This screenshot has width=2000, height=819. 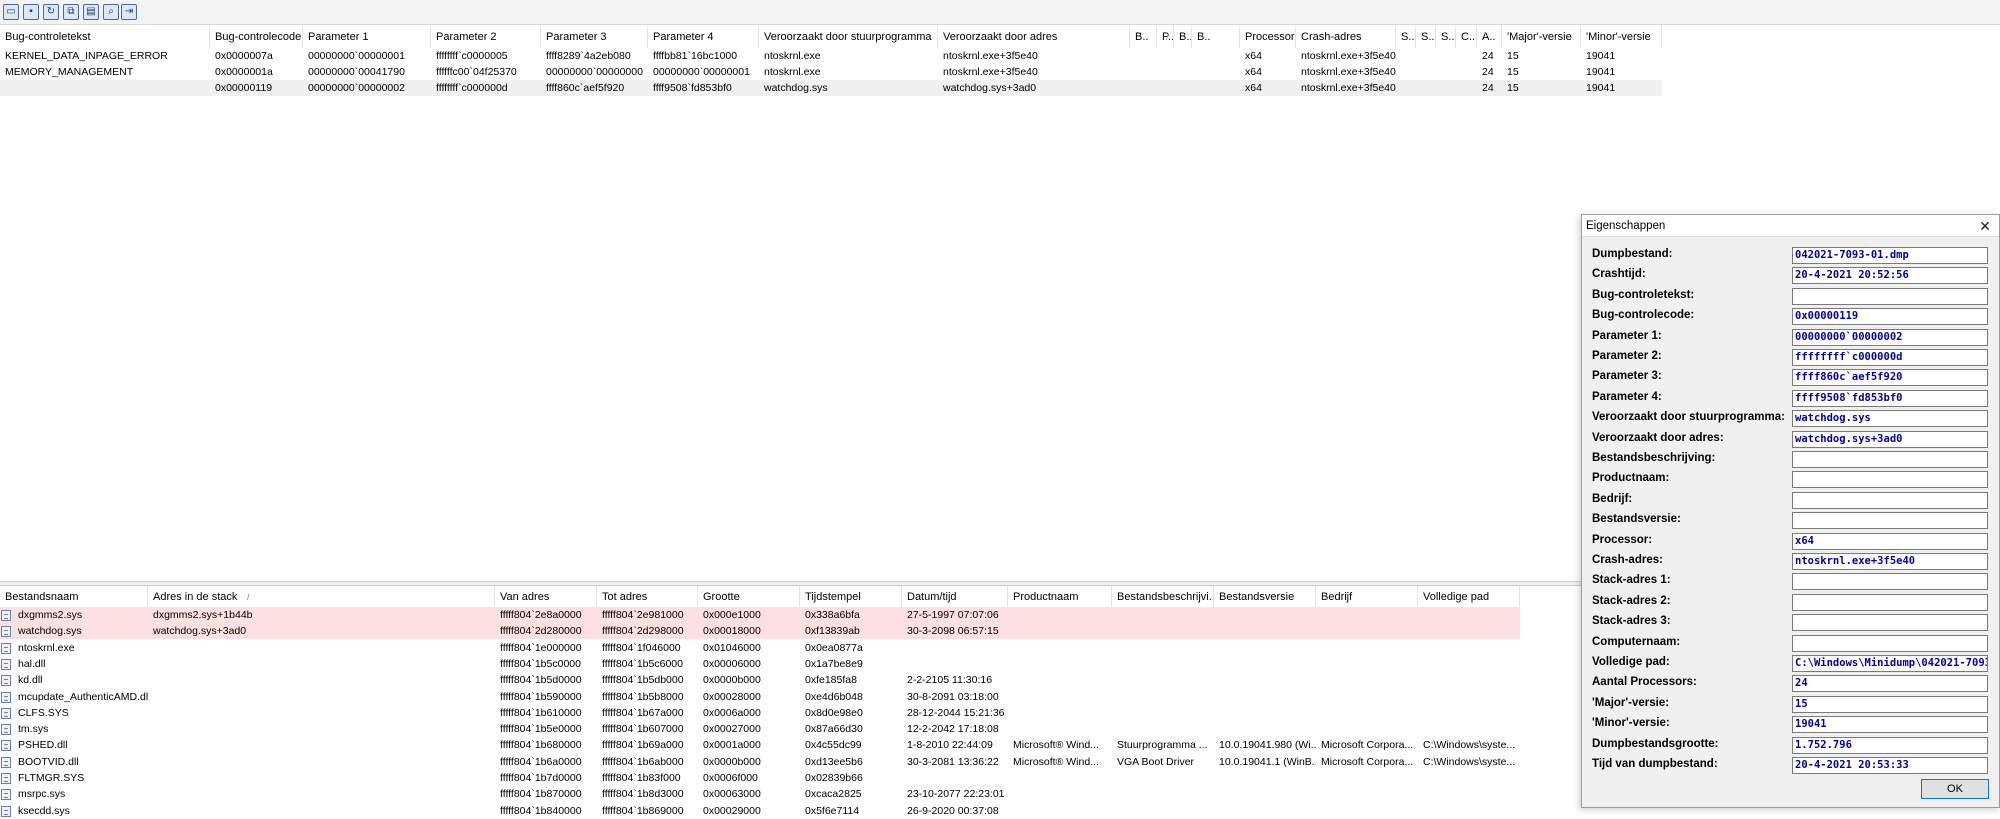 What do you see at coordinates (1890, 541) in the screenshot?
I see `property-value-field: x64` at bounding box center [1890, 541].